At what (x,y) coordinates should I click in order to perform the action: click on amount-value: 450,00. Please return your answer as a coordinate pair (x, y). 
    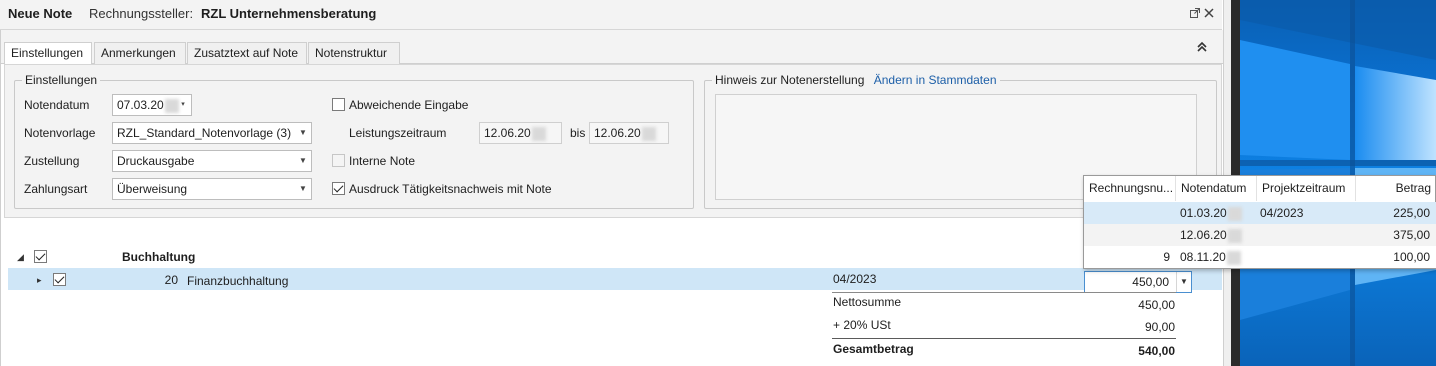
    Looking at the image, I should click on (1150, 282).